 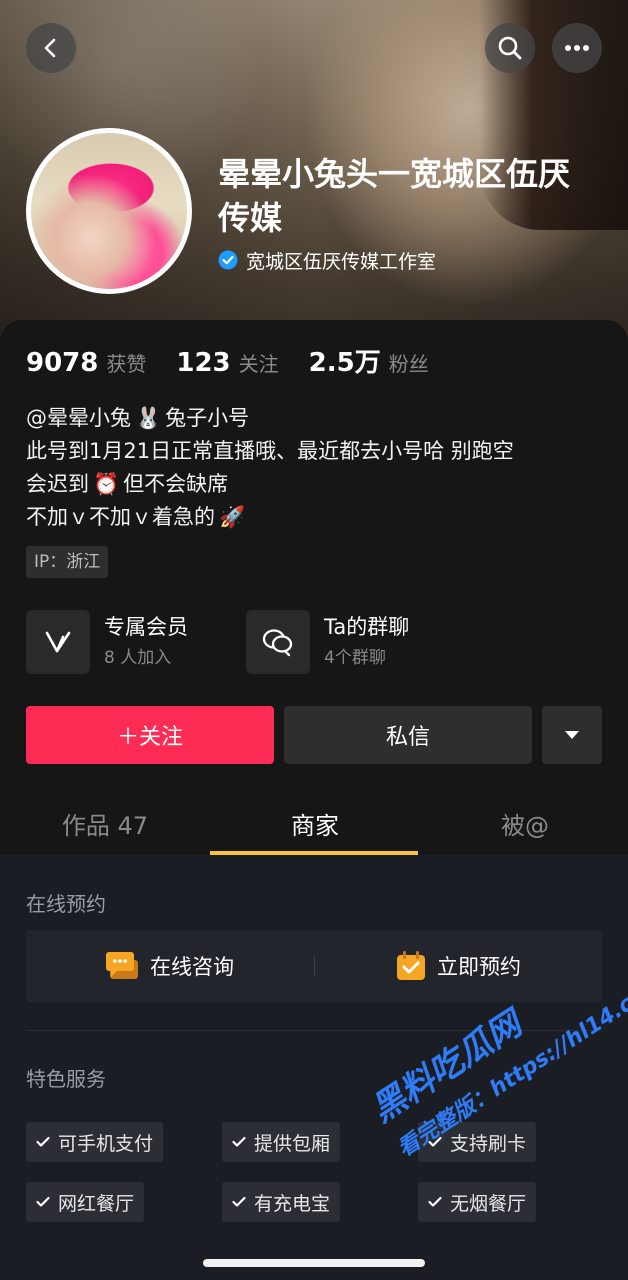 I want to click on calendar-check-icon, so click(x=411, y=965).